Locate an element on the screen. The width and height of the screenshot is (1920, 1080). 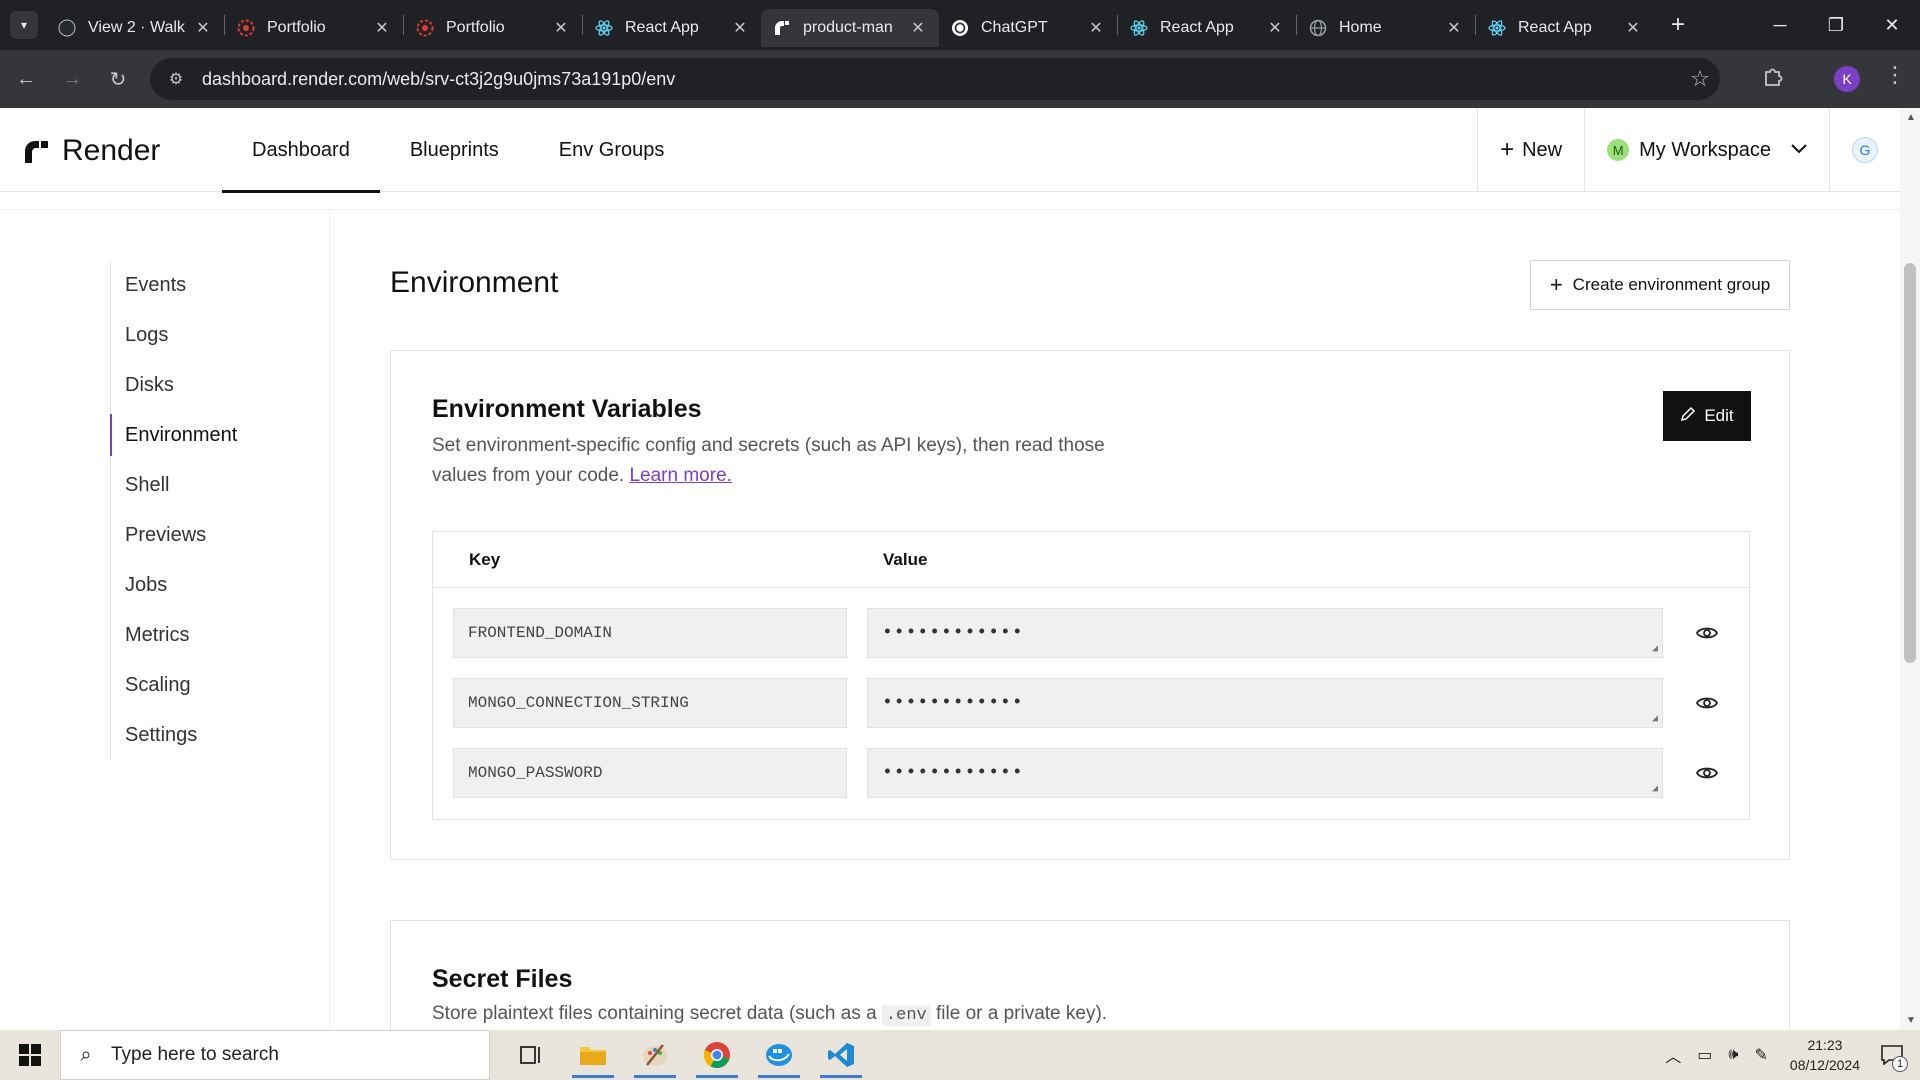
taskbar-search-box: ⌕ Type here to search is located at coordinates (275, 1055).